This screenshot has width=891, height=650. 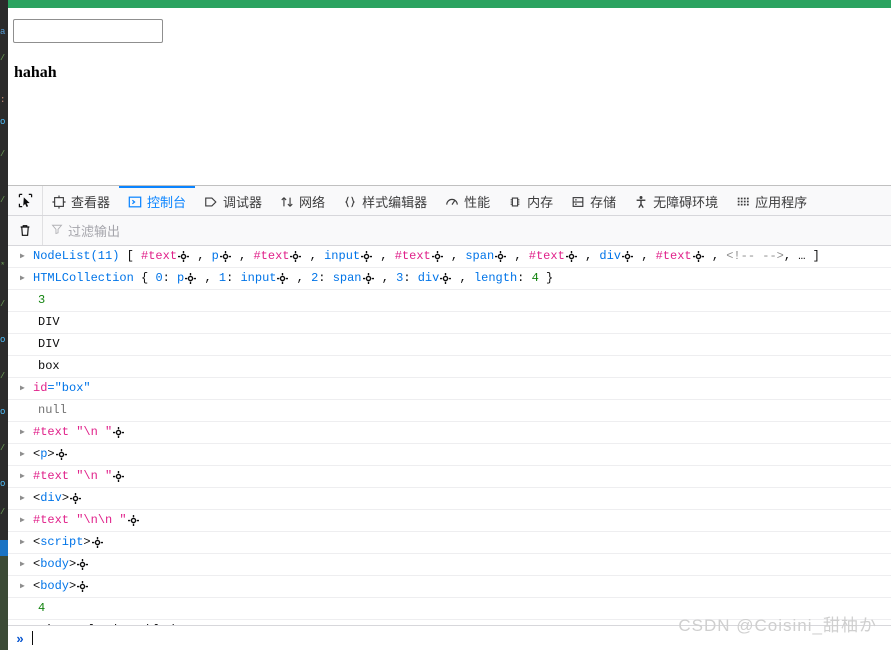 I want to click on tab-accessibility-label: 无障碍环境, so click(x=686, y=202).